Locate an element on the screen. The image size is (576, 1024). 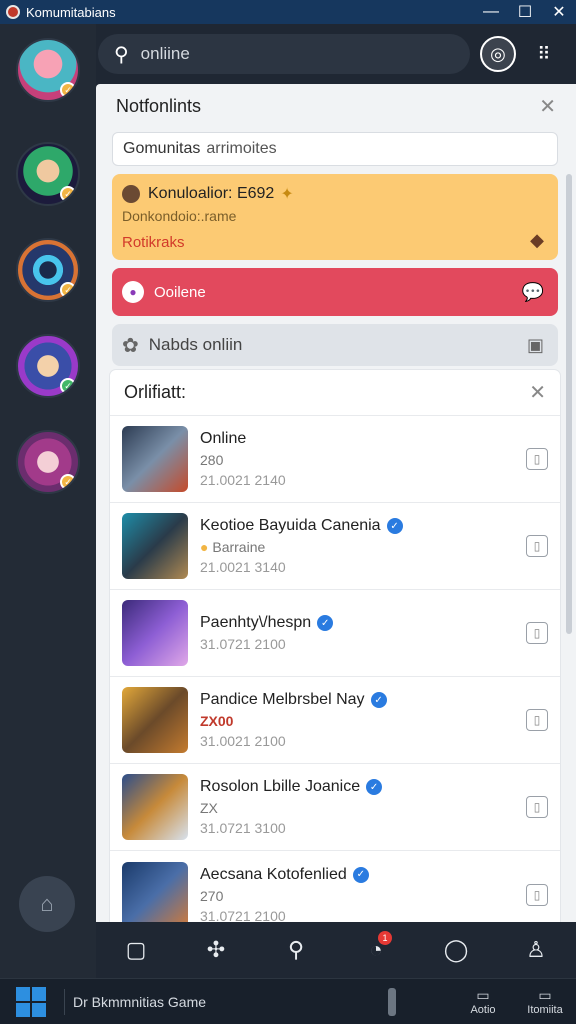
item-sub: ZX00 is located at coordinates (217, 721).